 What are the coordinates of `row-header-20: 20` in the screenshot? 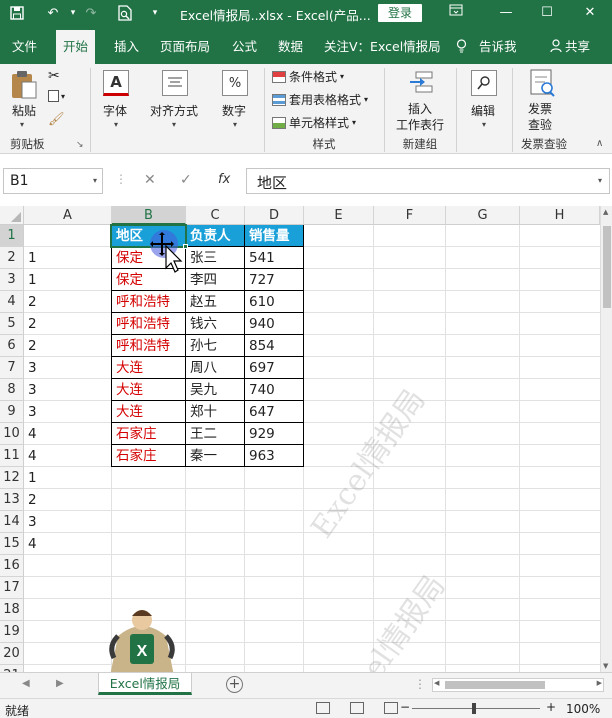 It's located at (12, 654).